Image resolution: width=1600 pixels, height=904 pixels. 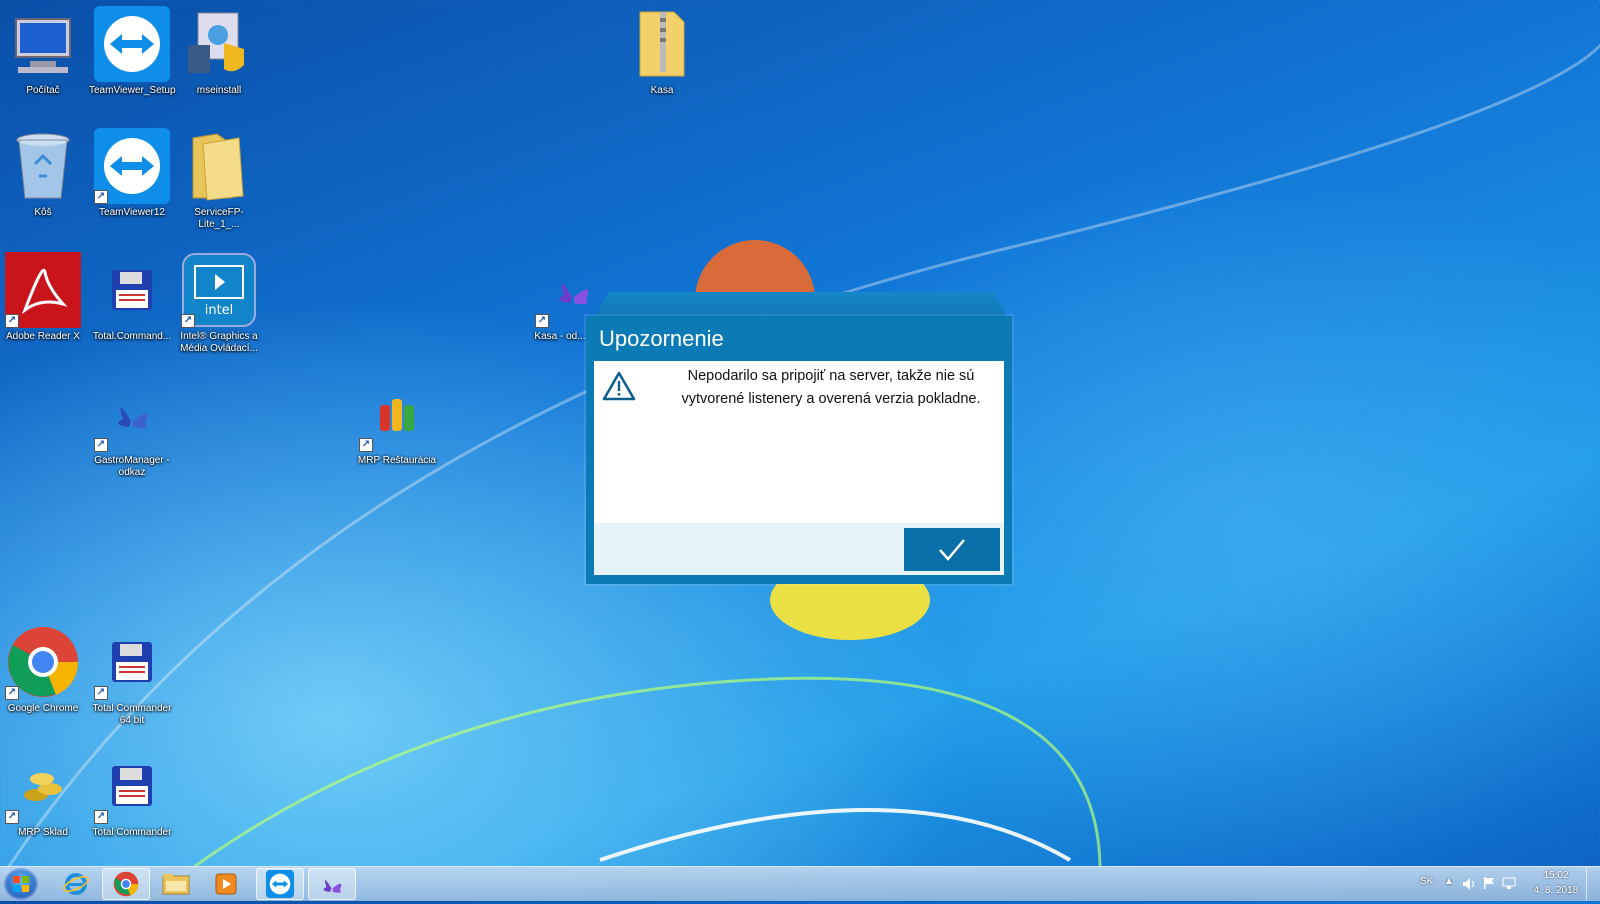 What do you see at coordinates (661, 338) in the screenshot?
I see `dialog-title: Upozornenie` at bounding box center [661, 338].